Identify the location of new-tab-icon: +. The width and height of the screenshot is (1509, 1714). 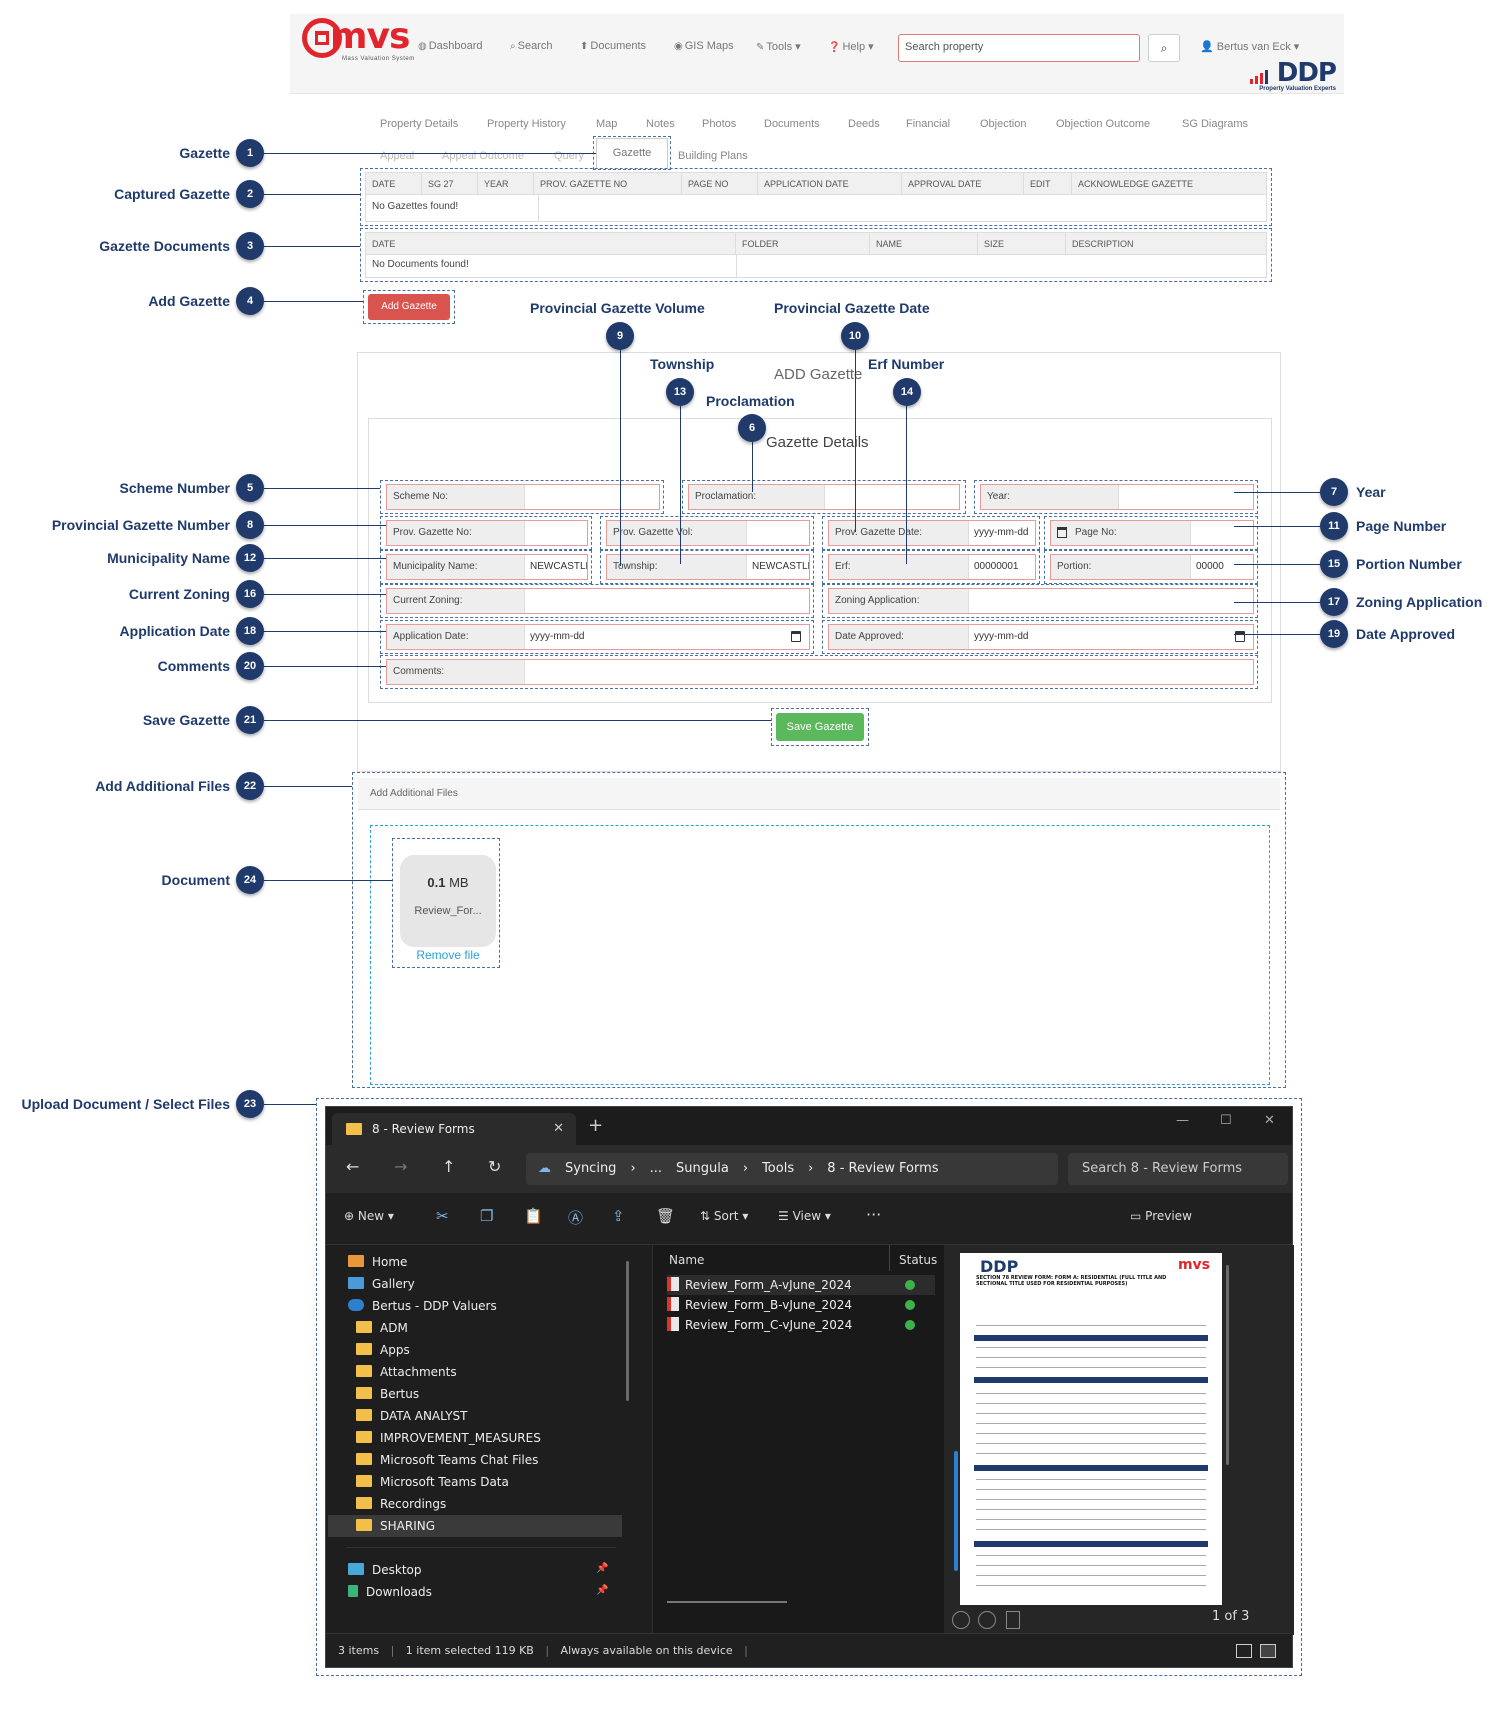
(595, 1125).